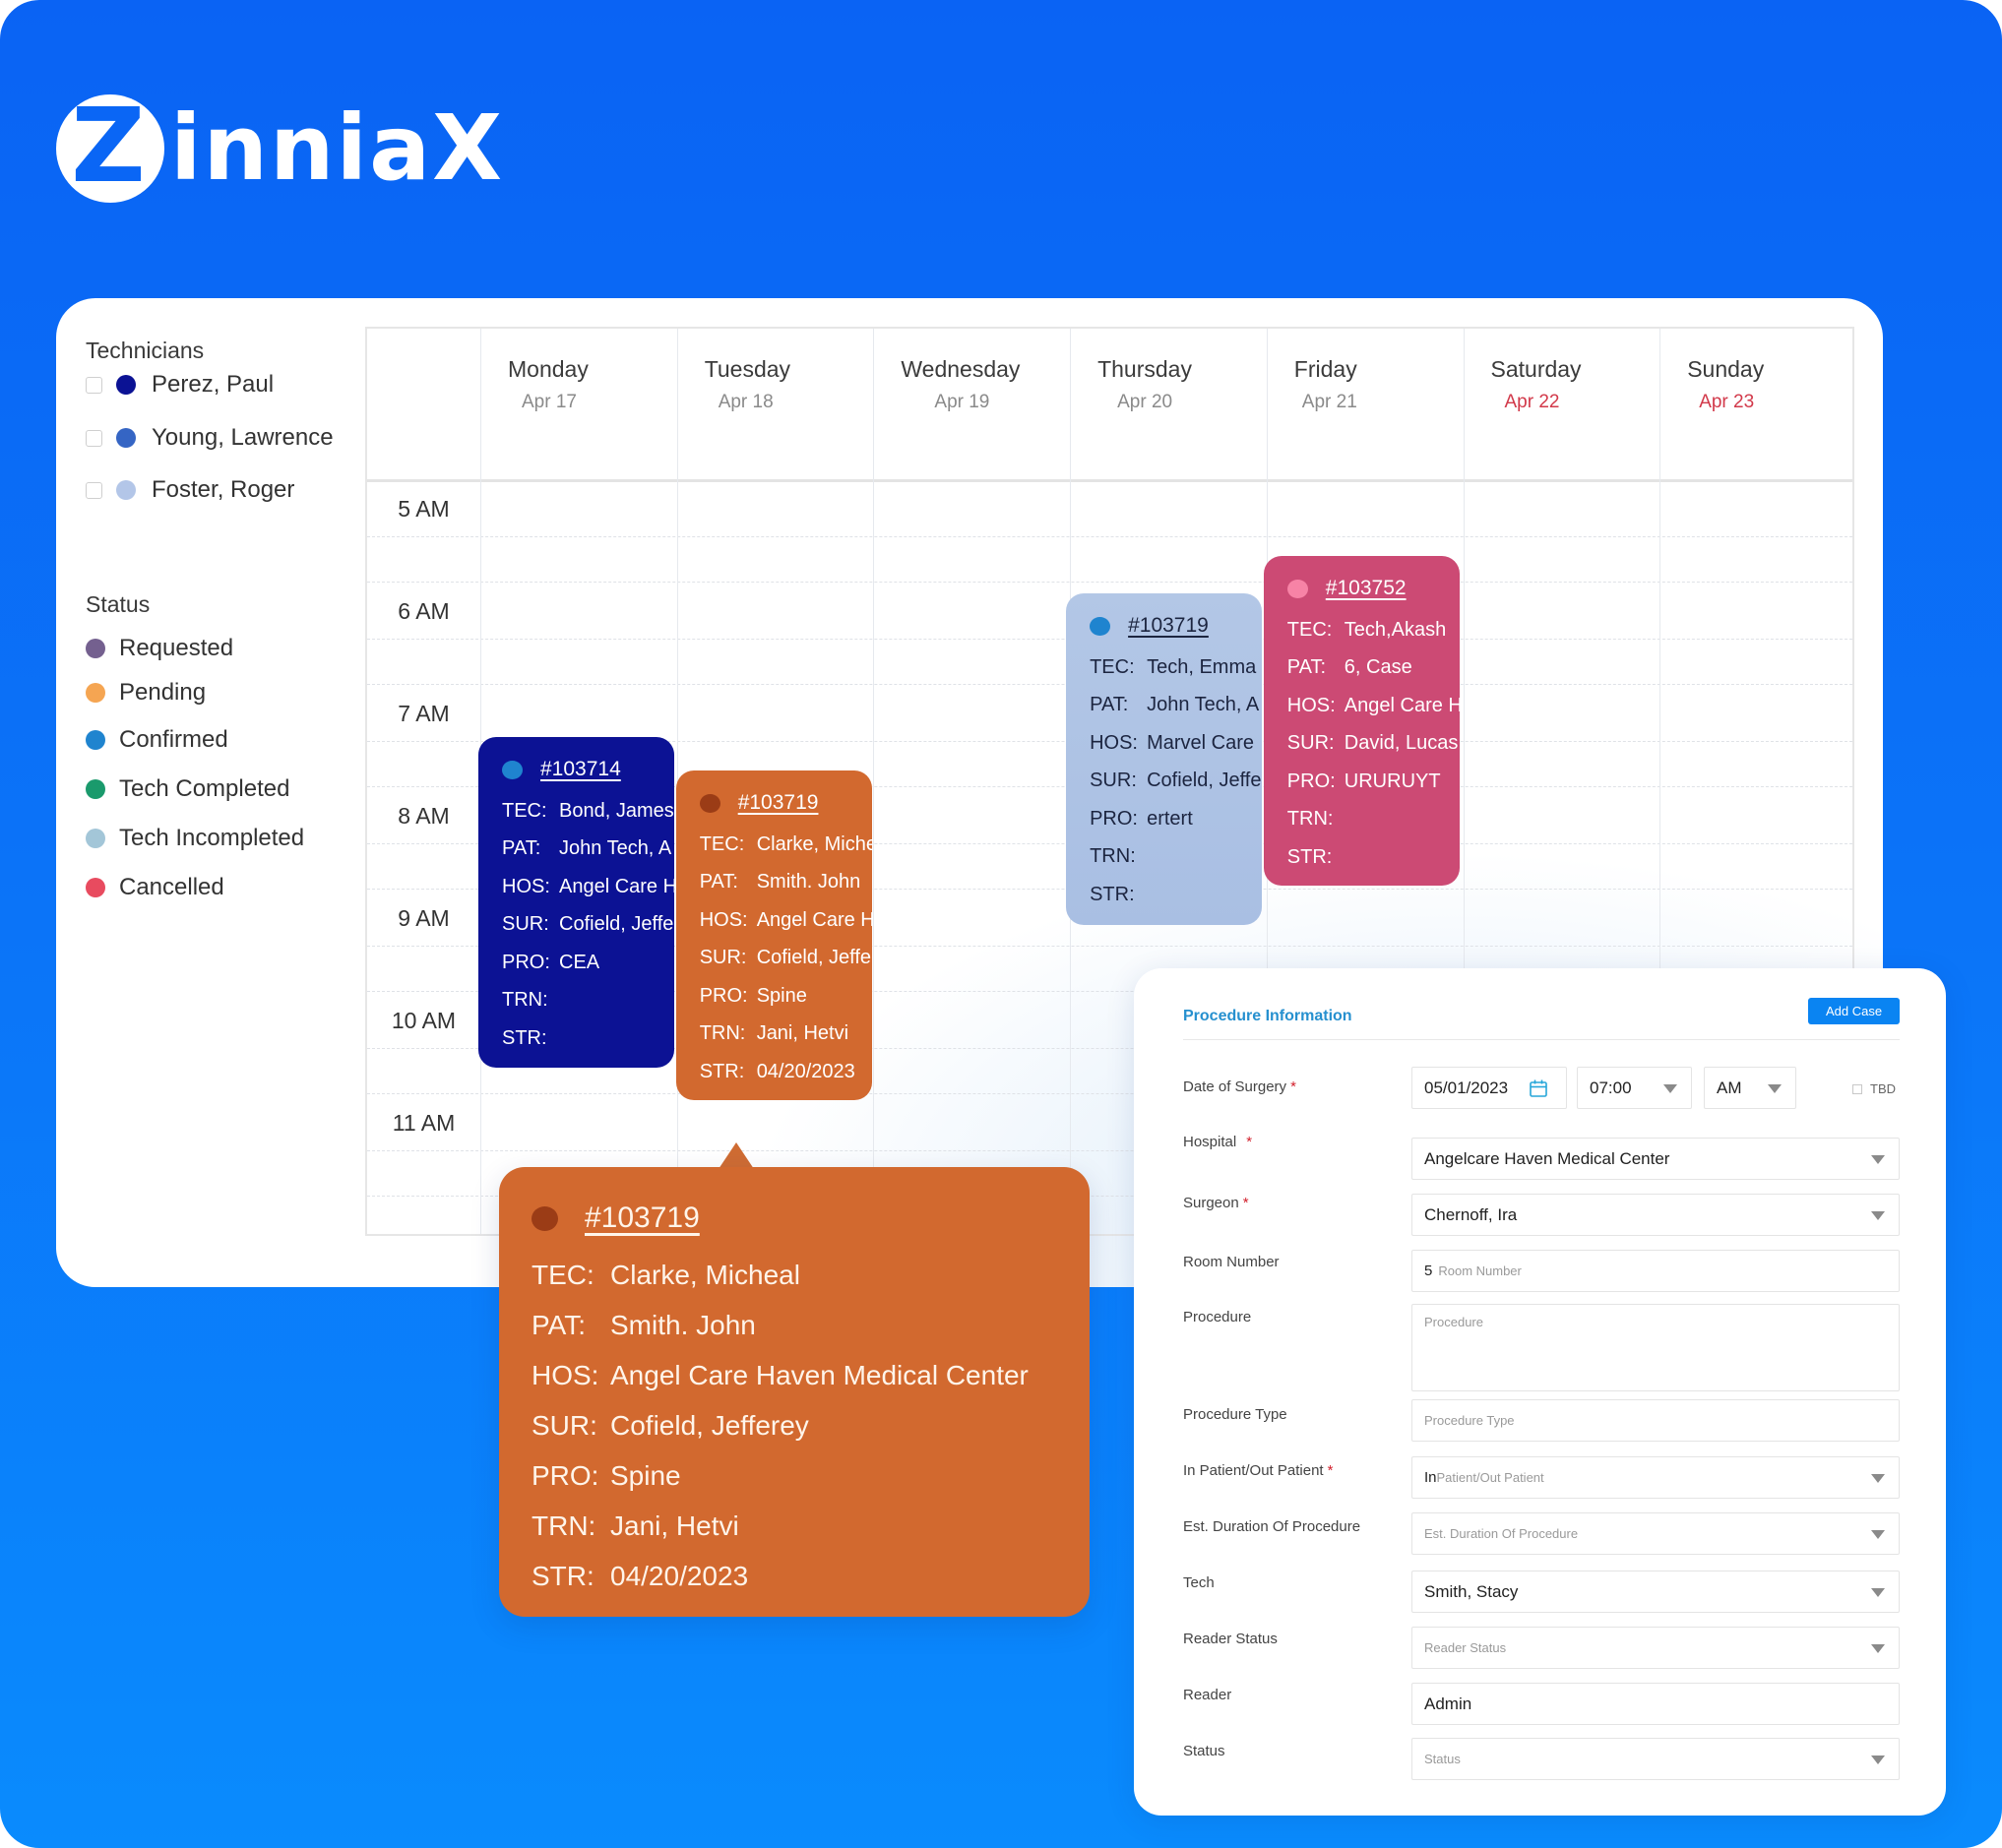  What do you see at coordinates (1655, 1759) in the screenshot?
I see `status-select: Status` at bounding box center [1655, 1759].